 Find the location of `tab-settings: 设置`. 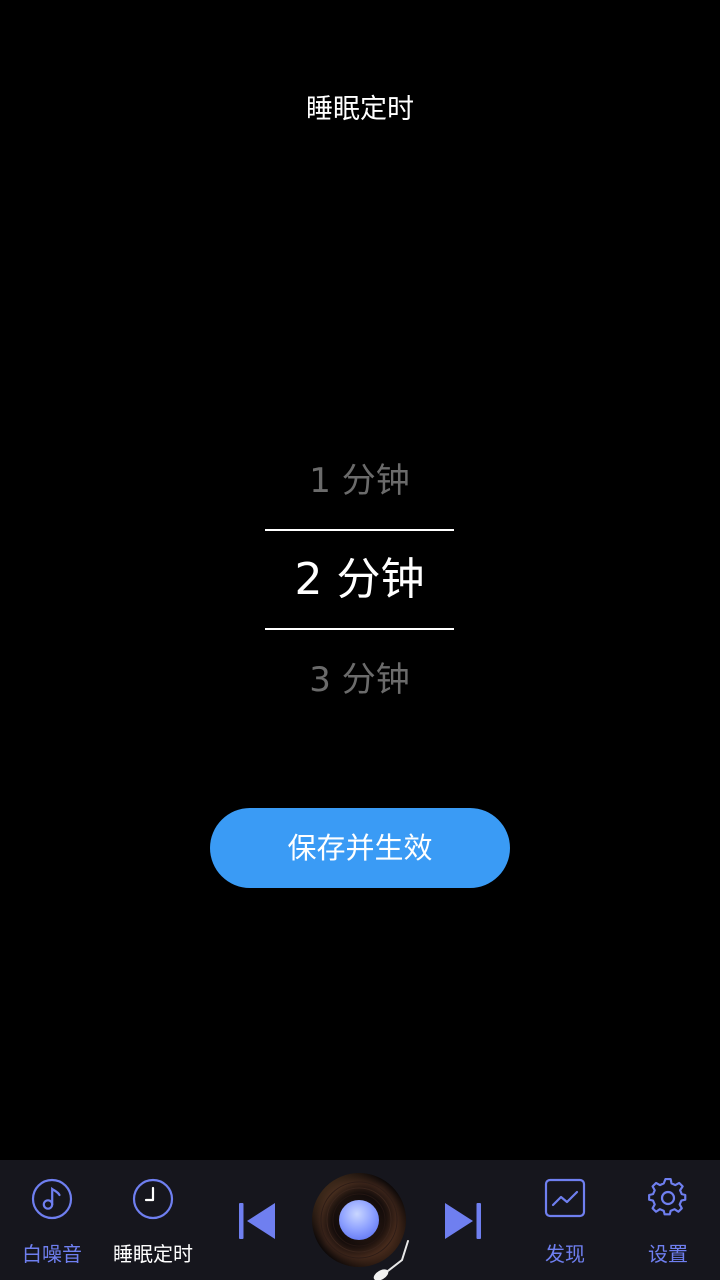

tab-settings: 设置 is located at coordinates (668, 1220).